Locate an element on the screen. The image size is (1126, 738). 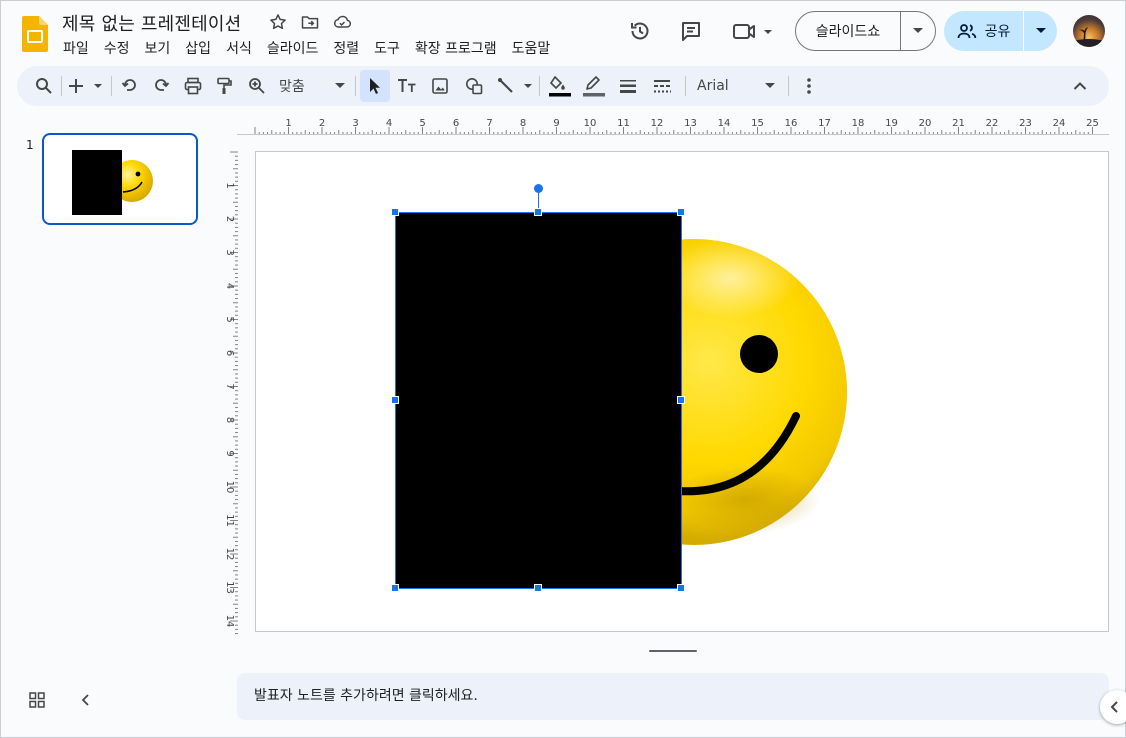
share-group: 공유 is located at coordinates (1000, 31).